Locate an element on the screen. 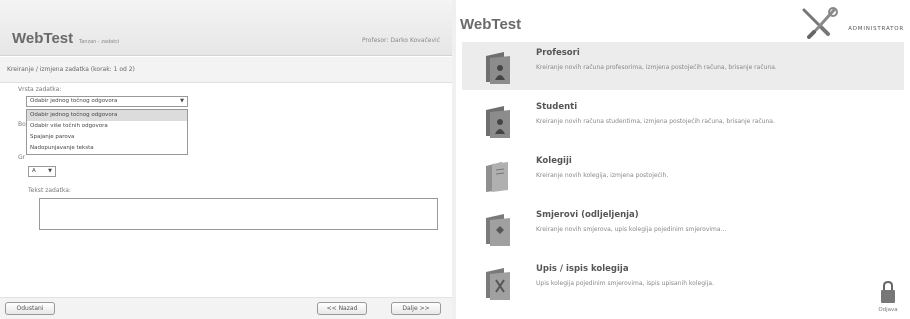 The image size is (910, 319). dropdown-option: Nadopunjavanje teksta is located at coordinates (107, 148).